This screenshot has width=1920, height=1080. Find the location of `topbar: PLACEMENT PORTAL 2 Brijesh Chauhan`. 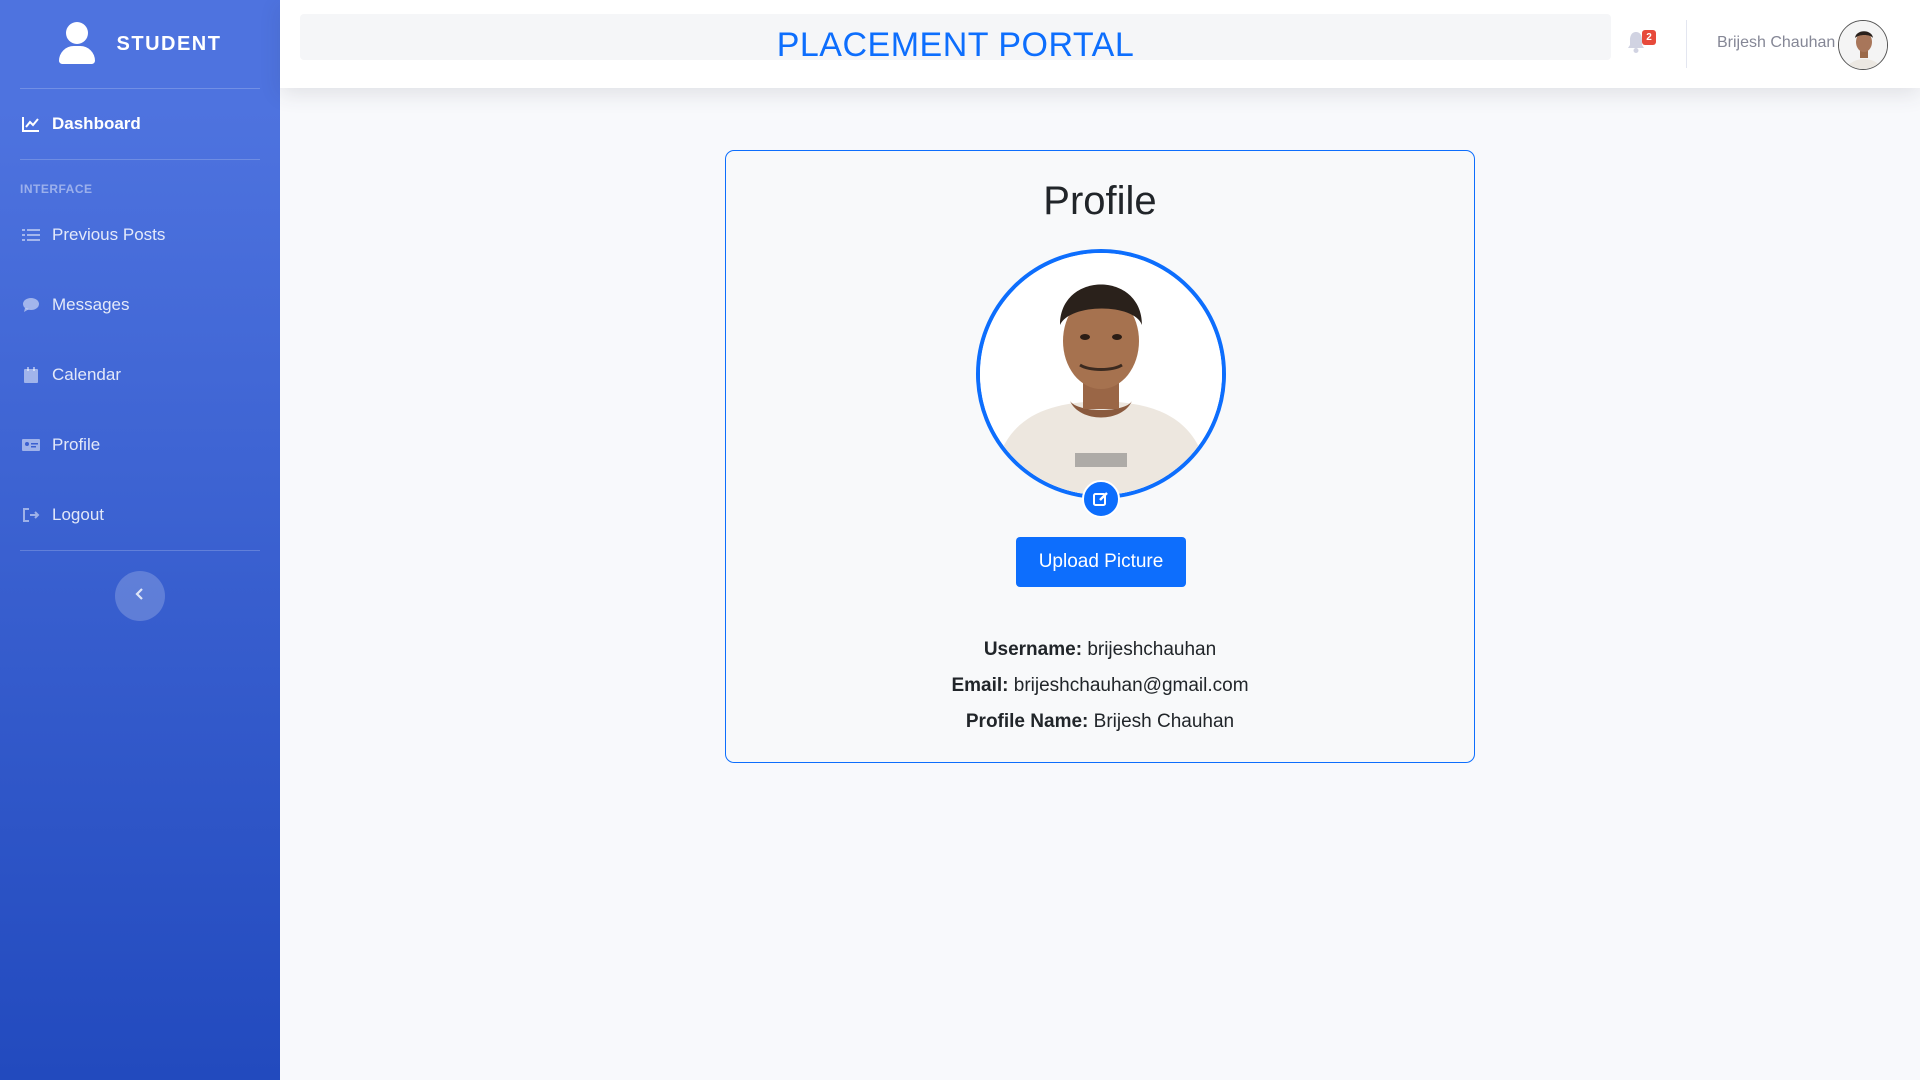

topbar: PLACEMENT PORTAL 2 Brijesh Chauhan is located at coordinates (1100, 44).